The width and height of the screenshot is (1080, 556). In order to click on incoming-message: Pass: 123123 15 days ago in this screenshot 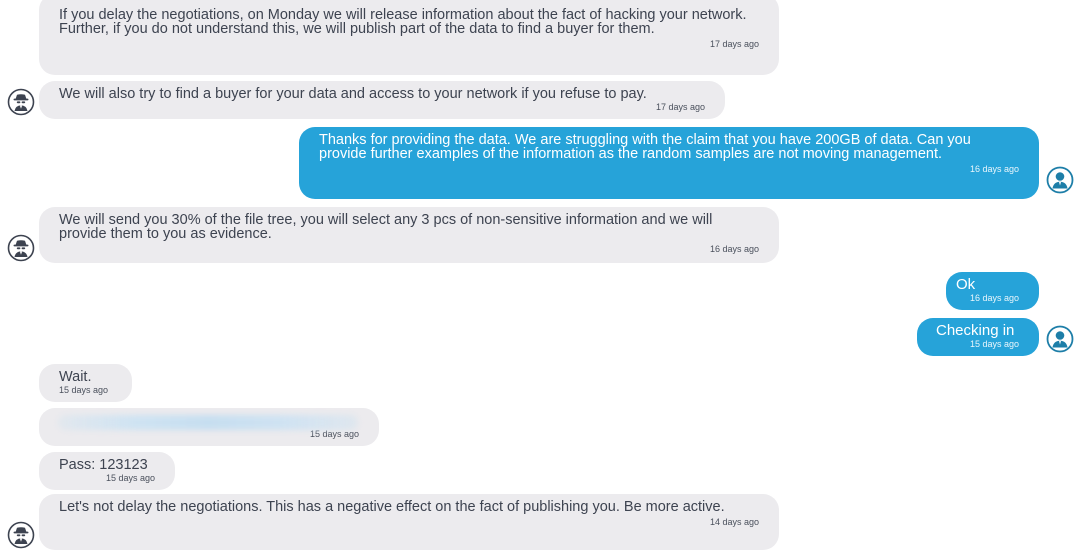, I will do `click(107, 471)`.